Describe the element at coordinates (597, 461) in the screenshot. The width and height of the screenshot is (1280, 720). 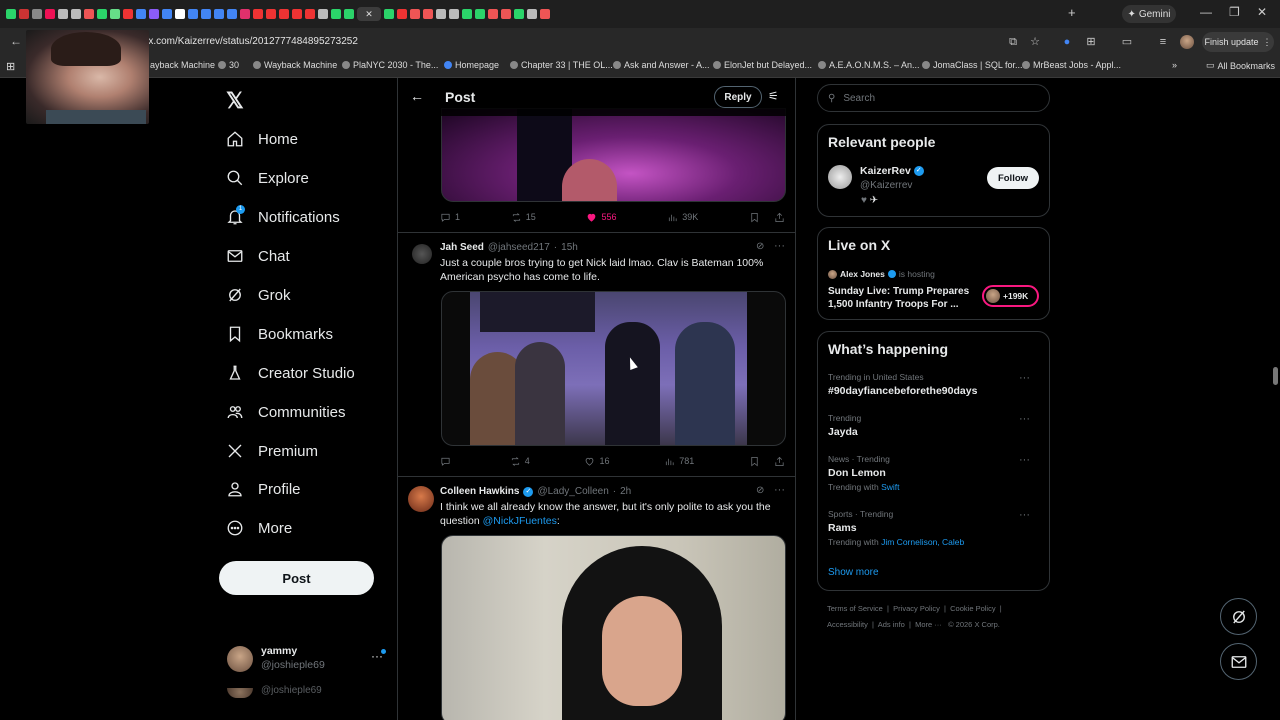
I see `like-action: 16` at that location.